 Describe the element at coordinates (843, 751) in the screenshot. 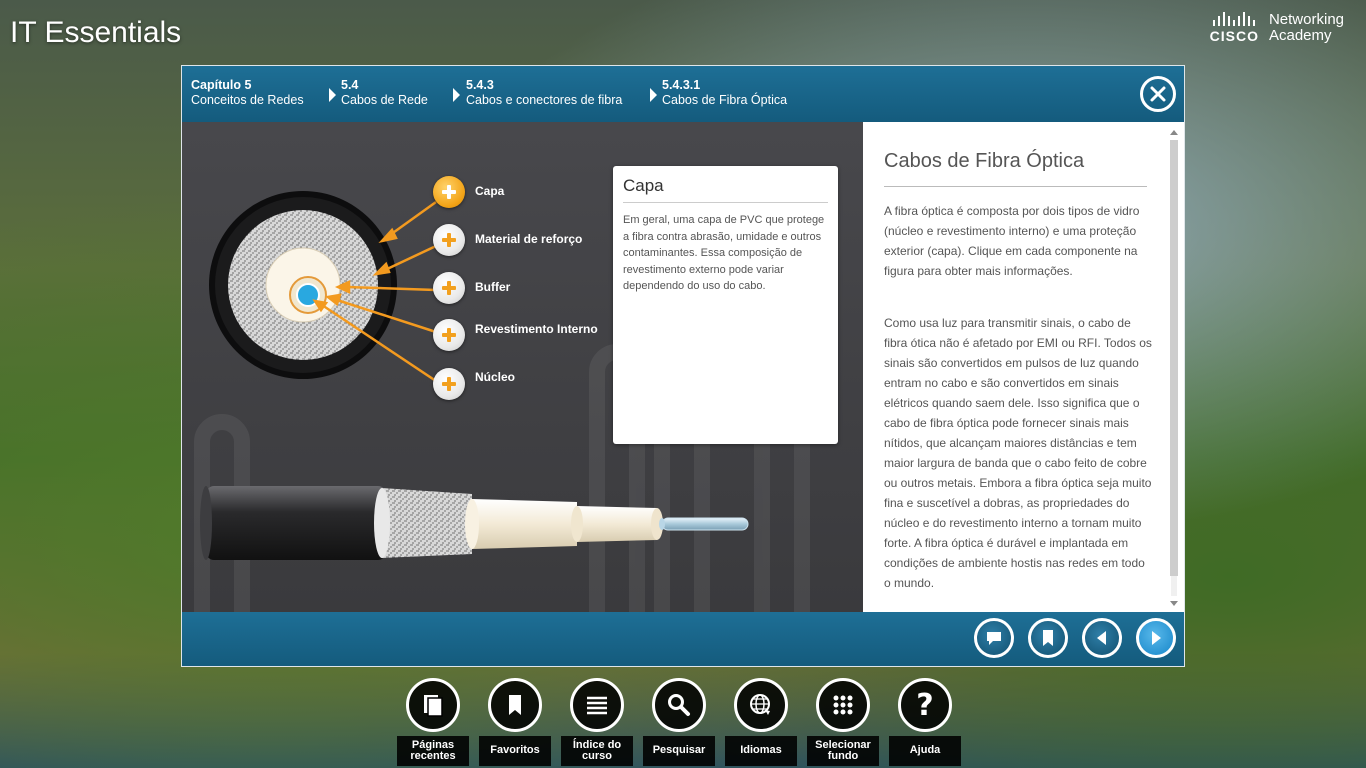

I see `dock-label: Selecionar fundo` at that location.